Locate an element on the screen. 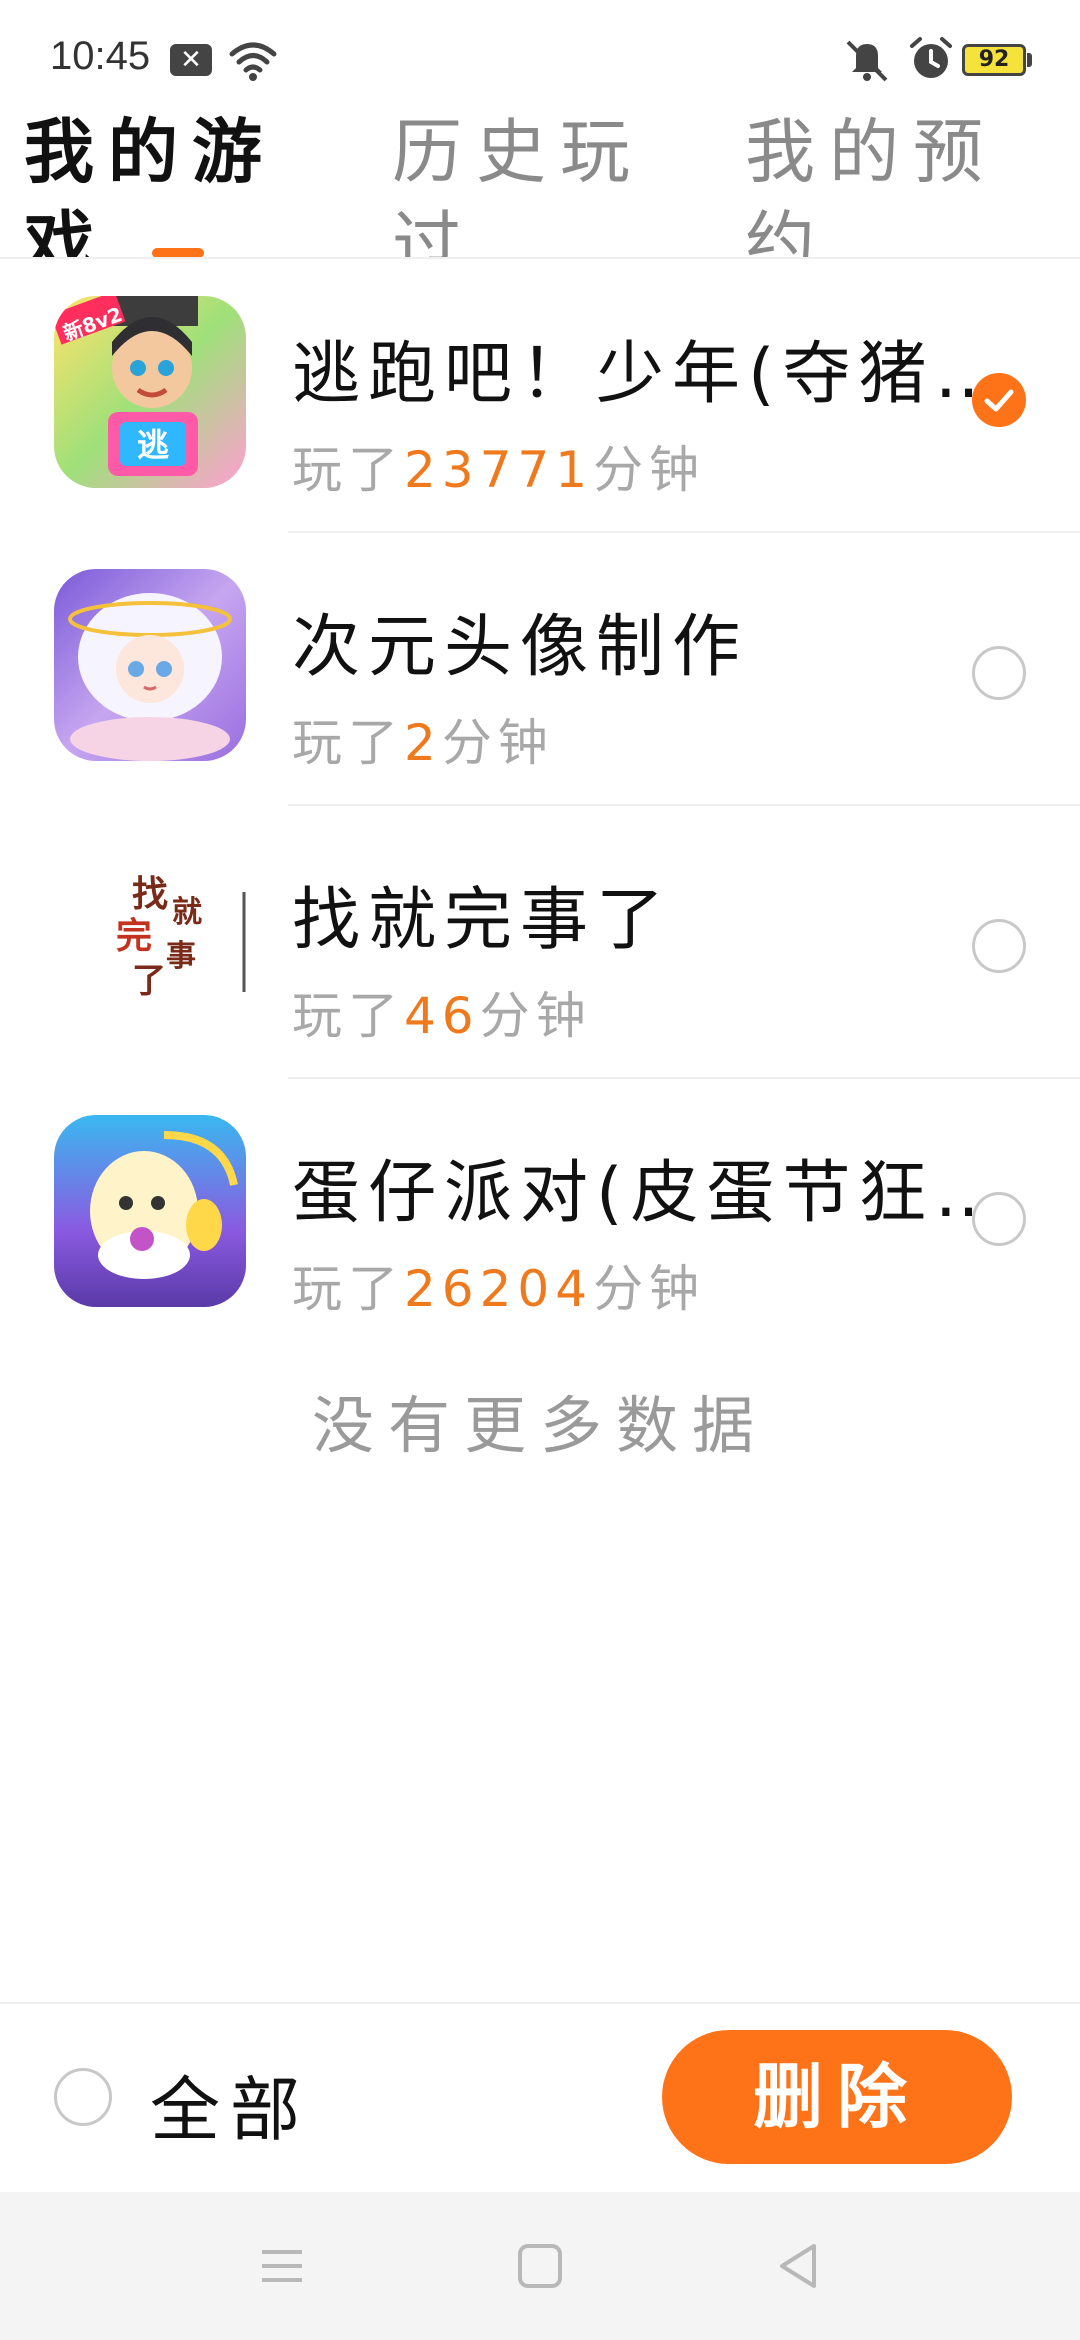  home-icon is located at coordinates (540, 2266).